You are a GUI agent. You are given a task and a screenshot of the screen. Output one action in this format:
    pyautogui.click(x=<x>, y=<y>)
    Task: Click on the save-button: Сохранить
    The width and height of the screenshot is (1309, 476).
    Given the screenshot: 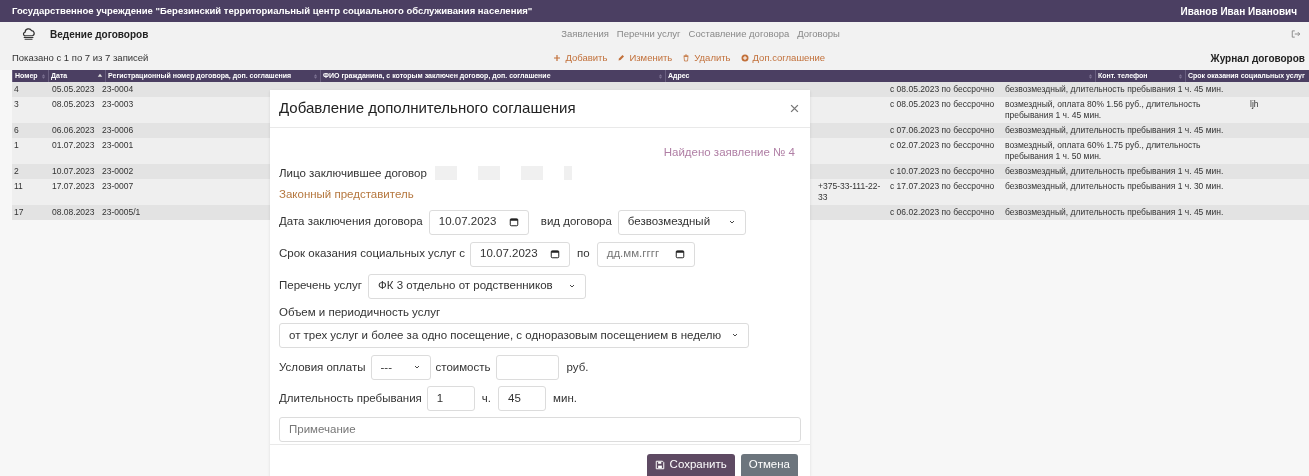 What is the action you would take?
    pyautogui.click(x=690, y=465)
    